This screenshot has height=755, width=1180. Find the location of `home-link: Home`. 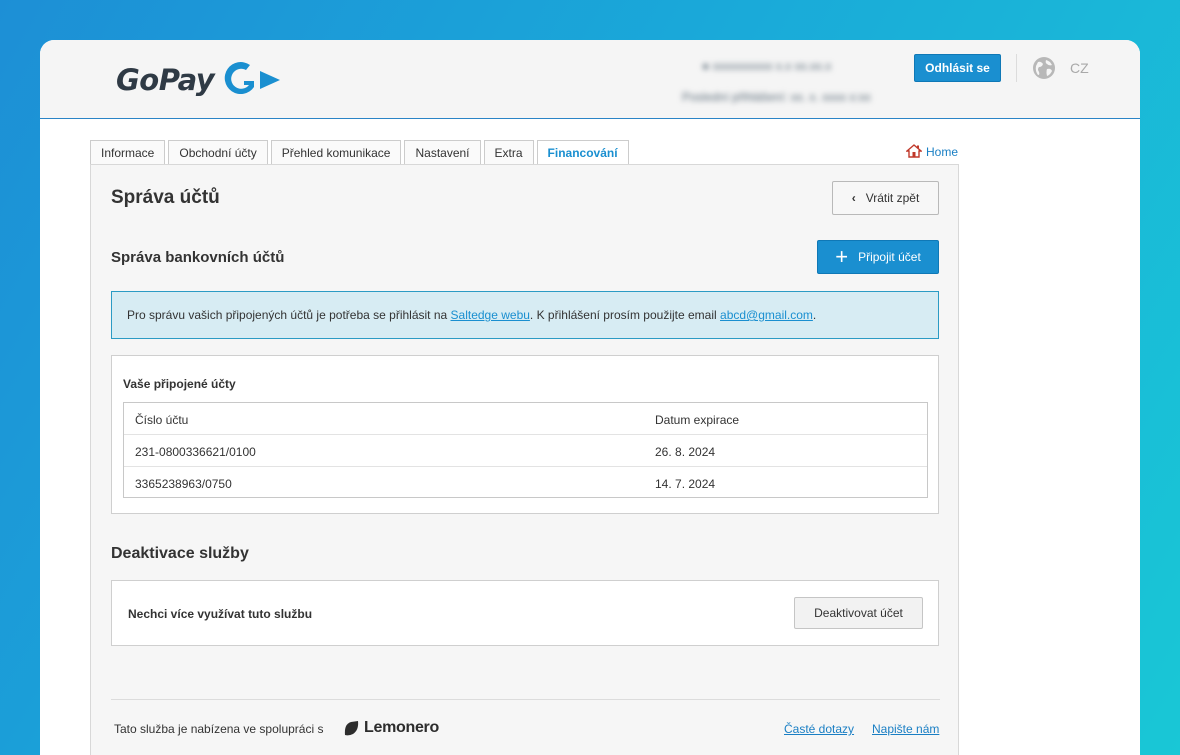

home-link: Home is located at coordinates (932, 151).